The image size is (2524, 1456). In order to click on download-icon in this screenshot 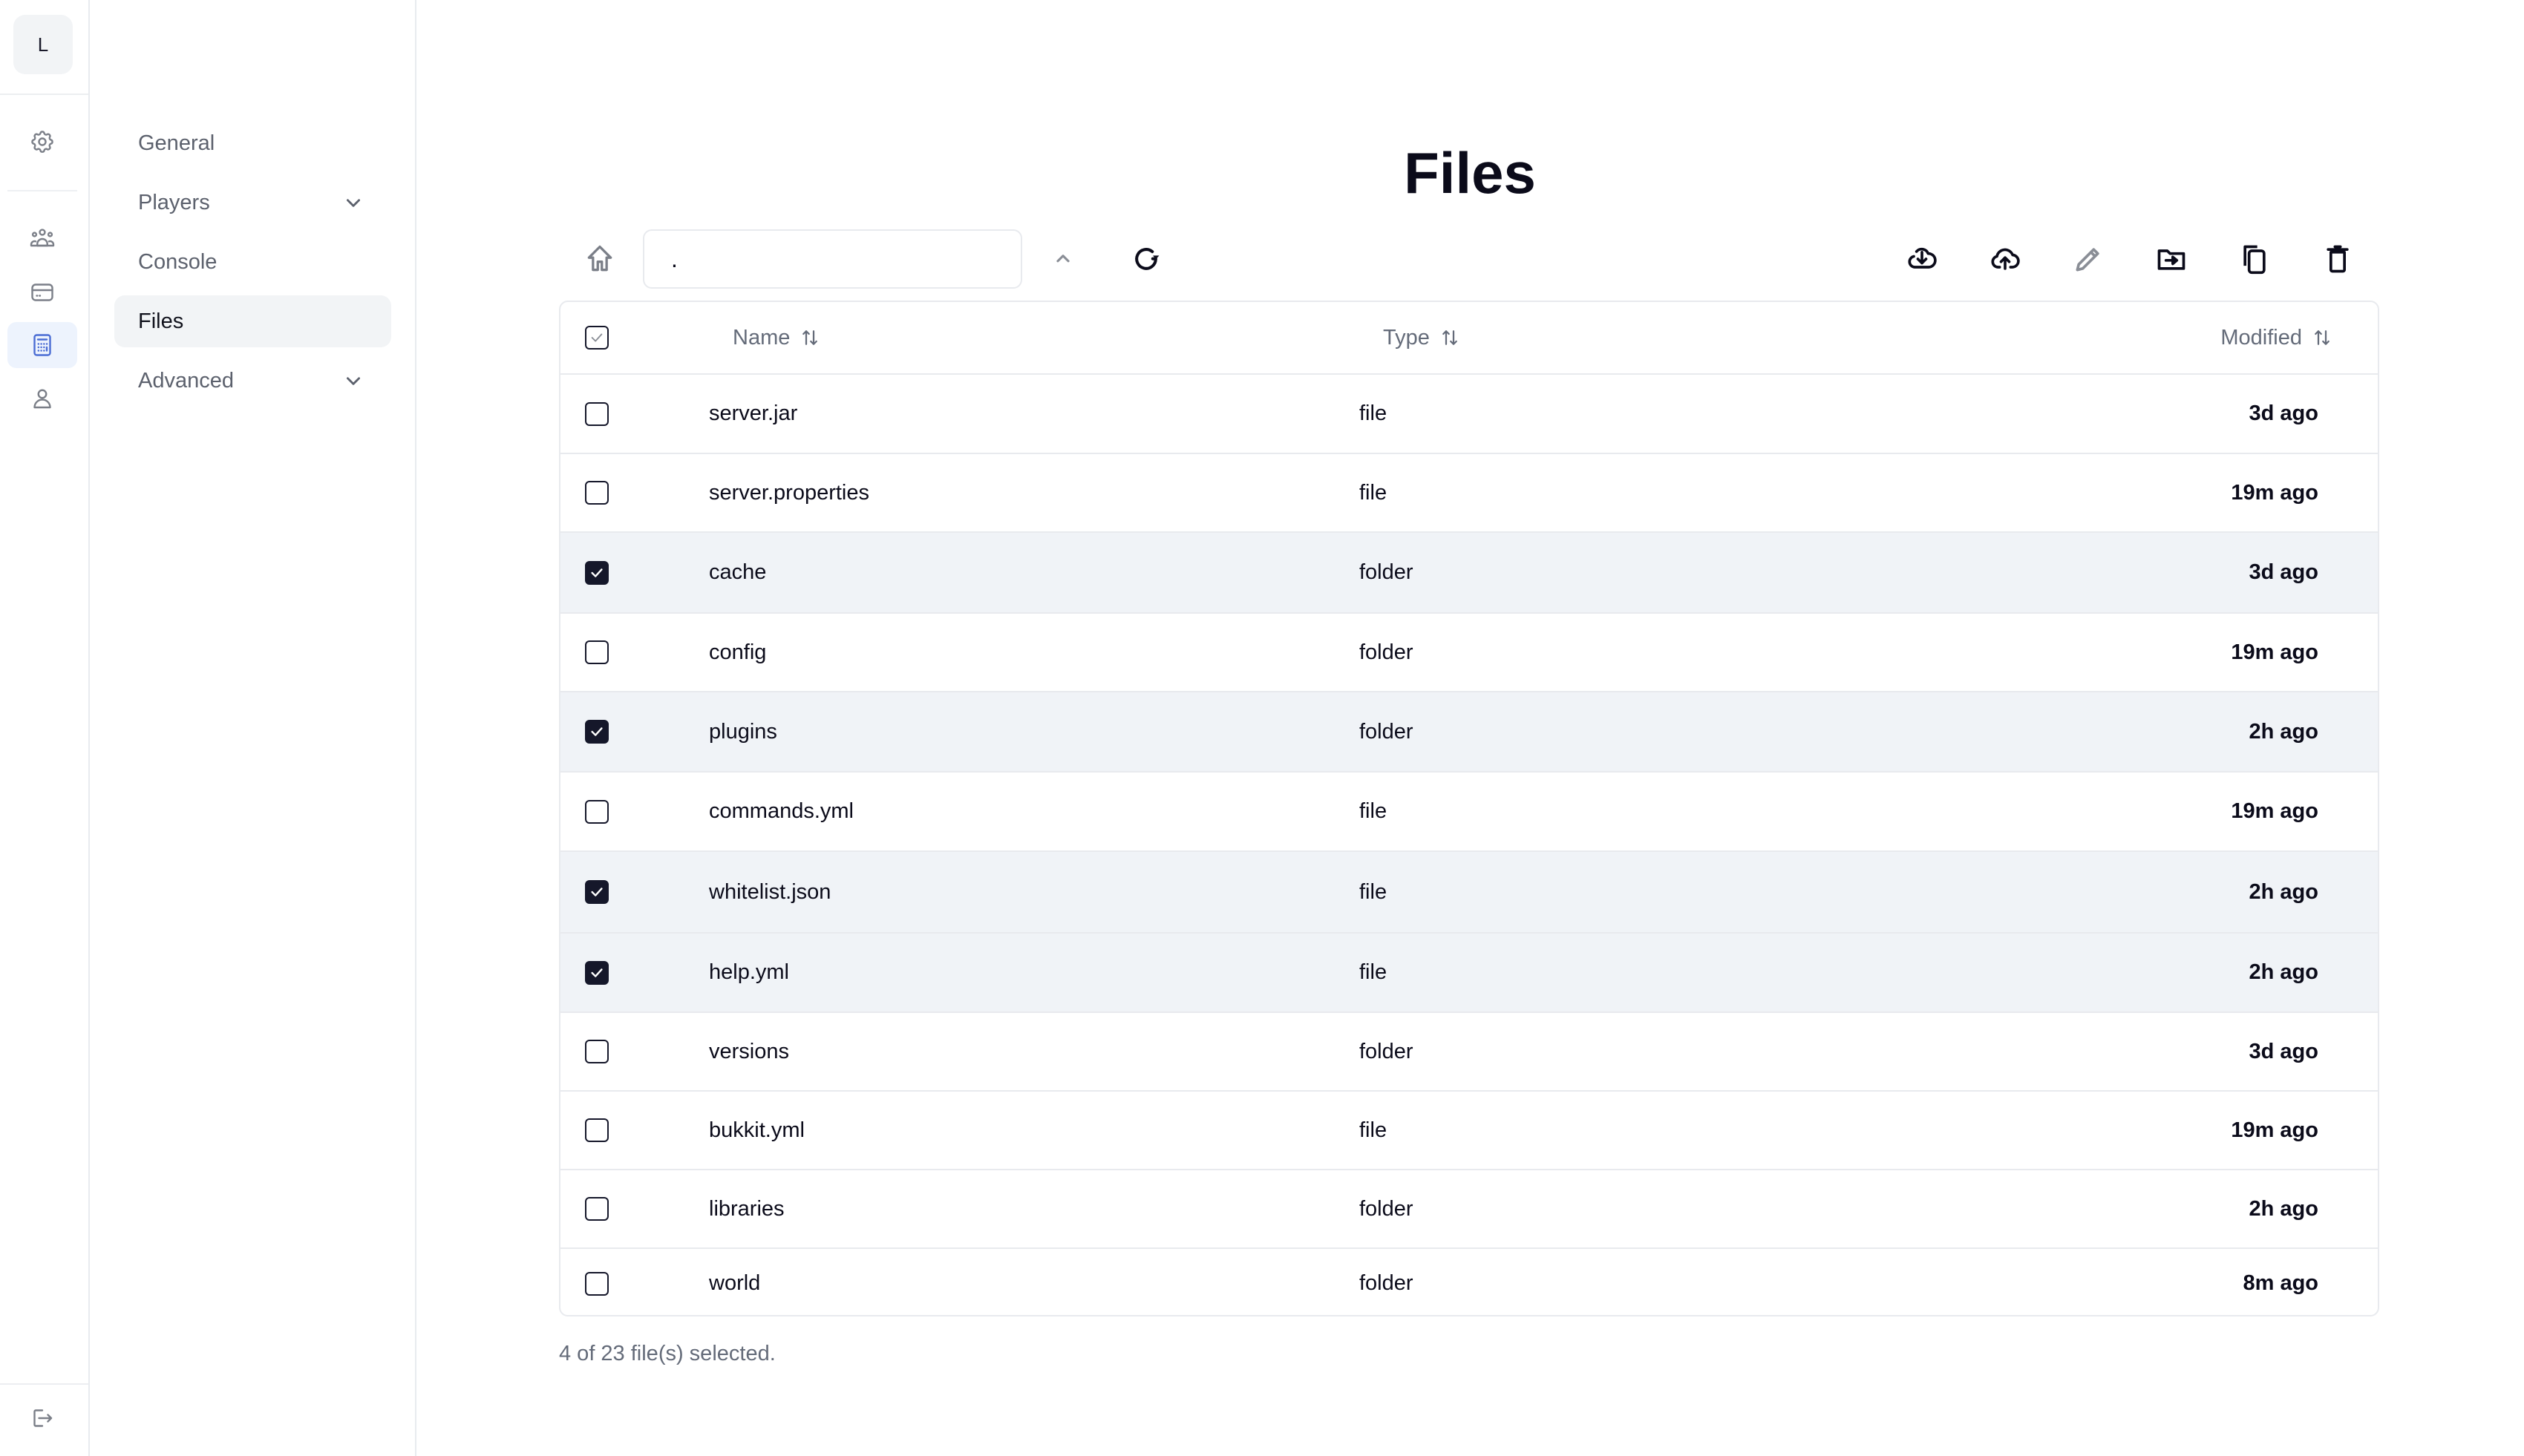, I will do `click(1922, 258)`.